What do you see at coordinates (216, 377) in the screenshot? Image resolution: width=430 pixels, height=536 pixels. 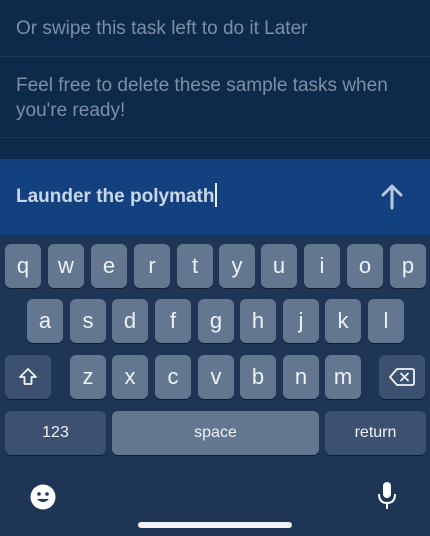 I see `key-v: v` at bounding box center [216, 377].